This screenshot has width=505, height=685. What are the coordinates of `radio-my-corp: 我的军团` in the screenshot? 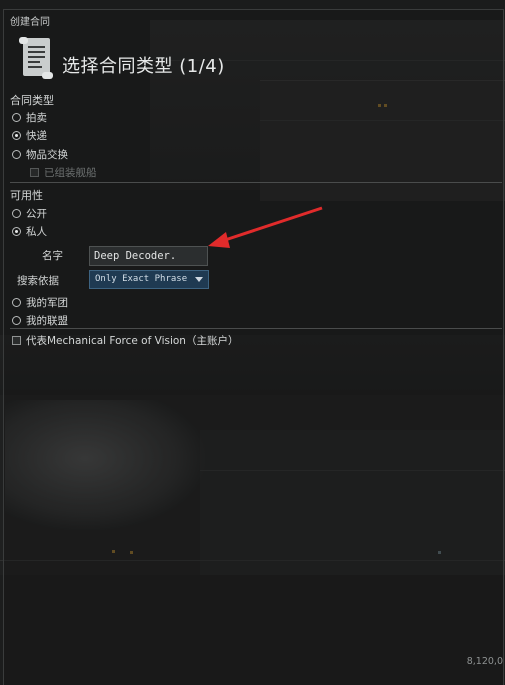 It's located at (40, 302).